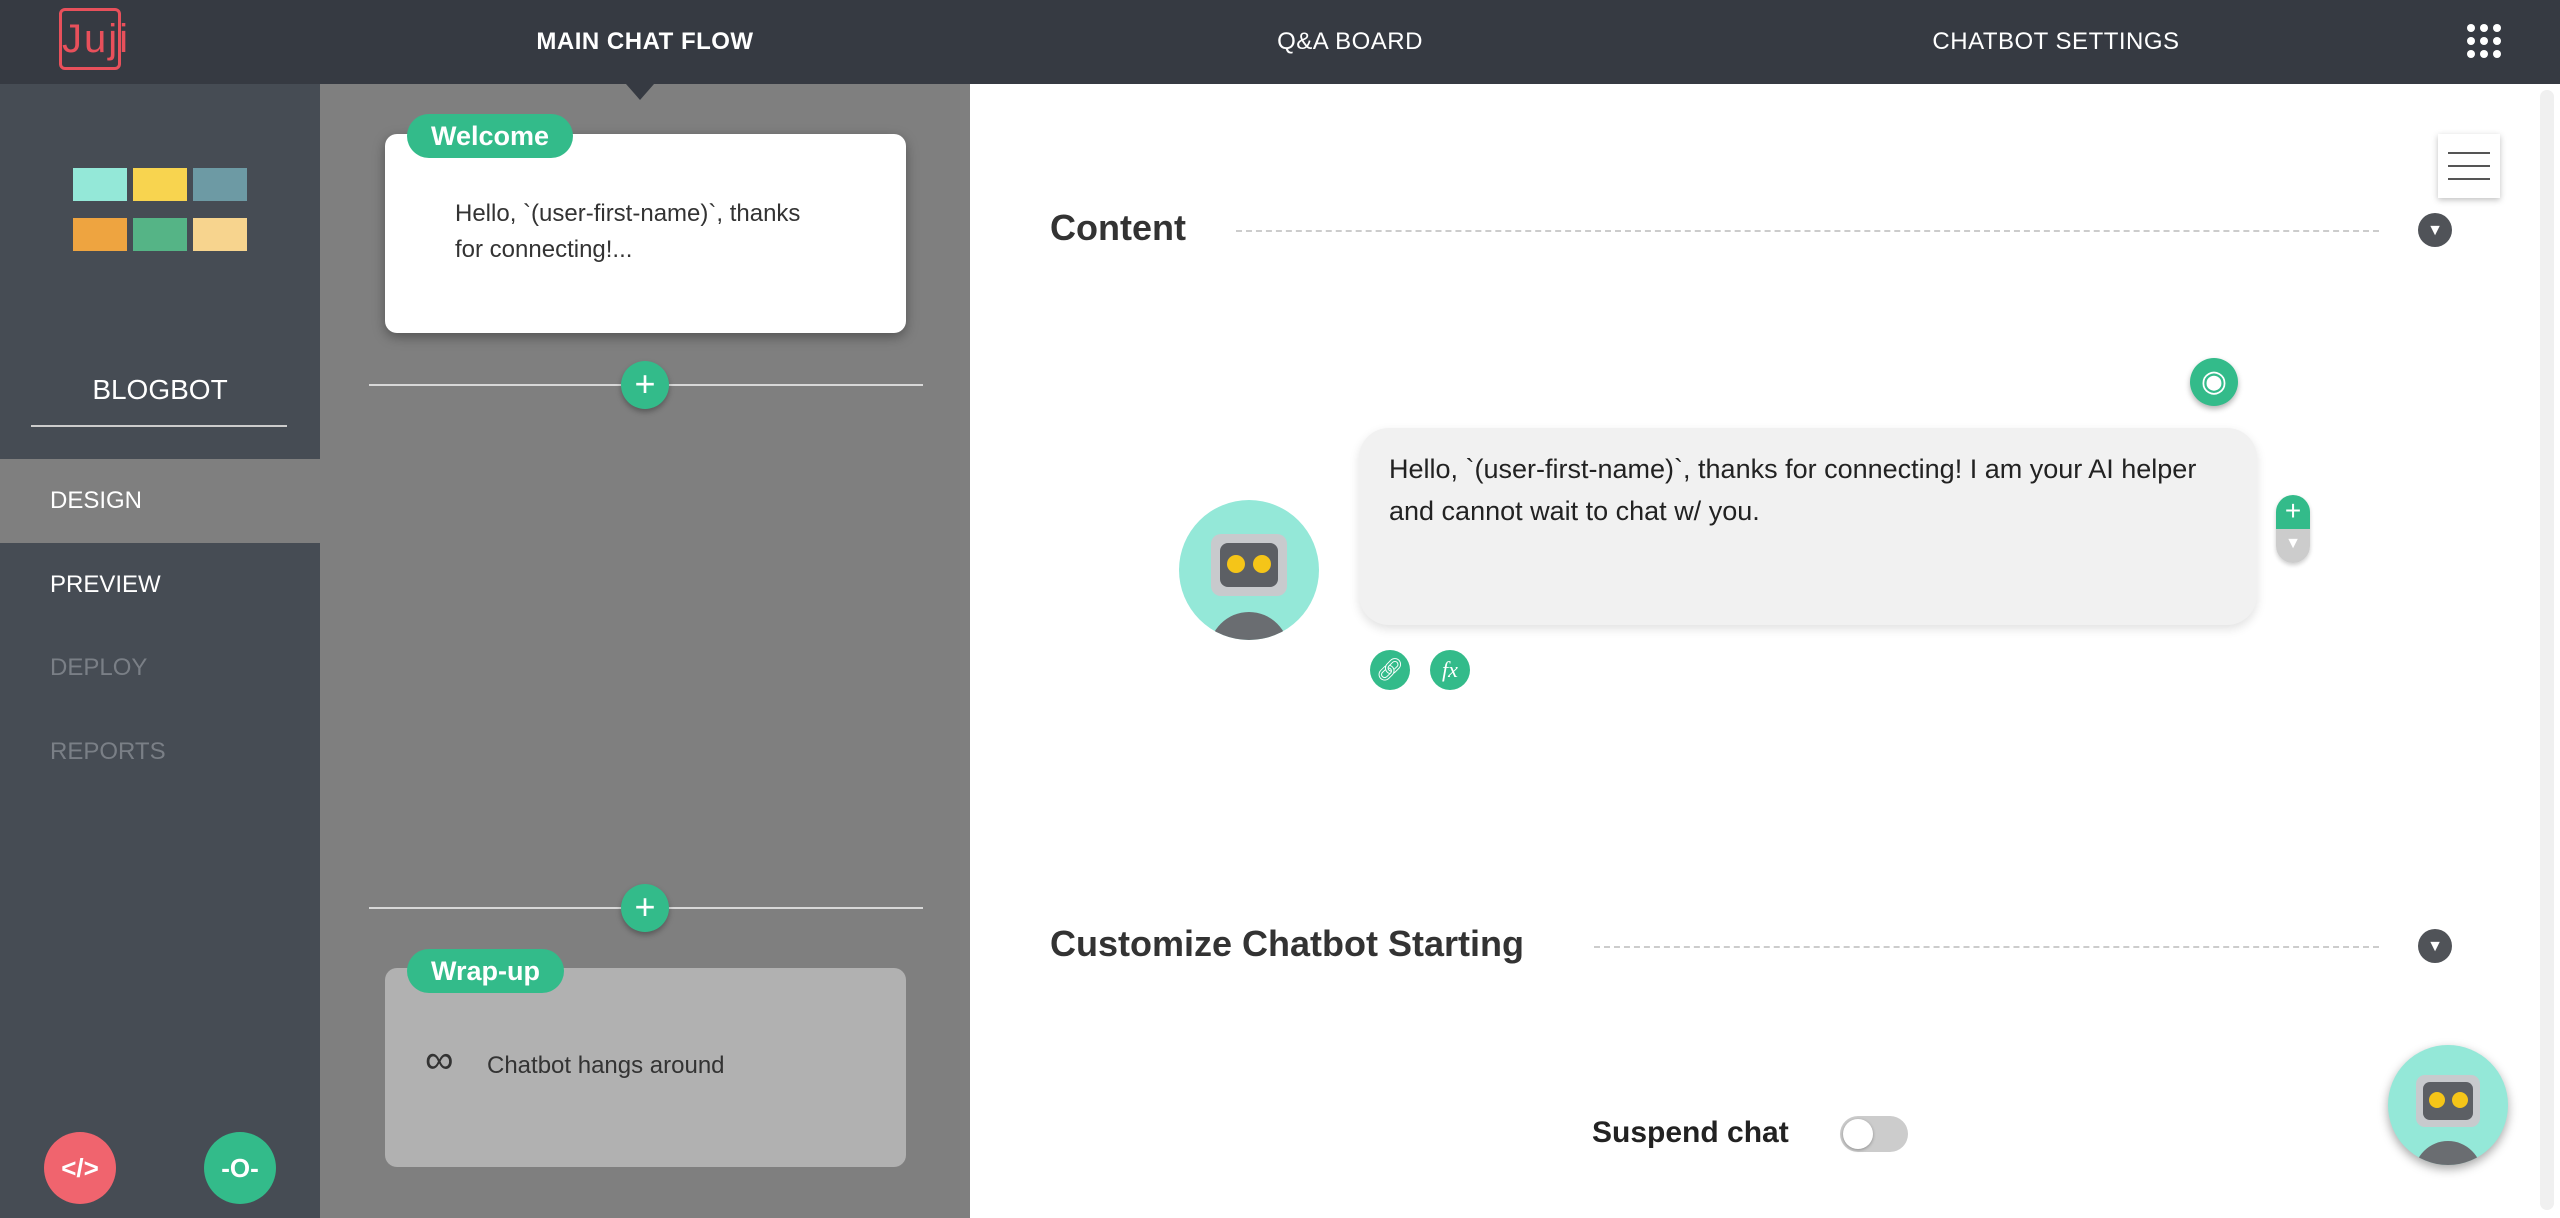 The height and width of the screenshot is (1218, 2560). Describe the element at coordinates (490, 136) in the screenshot. I see `welcome-badge: Welcome` at that location.